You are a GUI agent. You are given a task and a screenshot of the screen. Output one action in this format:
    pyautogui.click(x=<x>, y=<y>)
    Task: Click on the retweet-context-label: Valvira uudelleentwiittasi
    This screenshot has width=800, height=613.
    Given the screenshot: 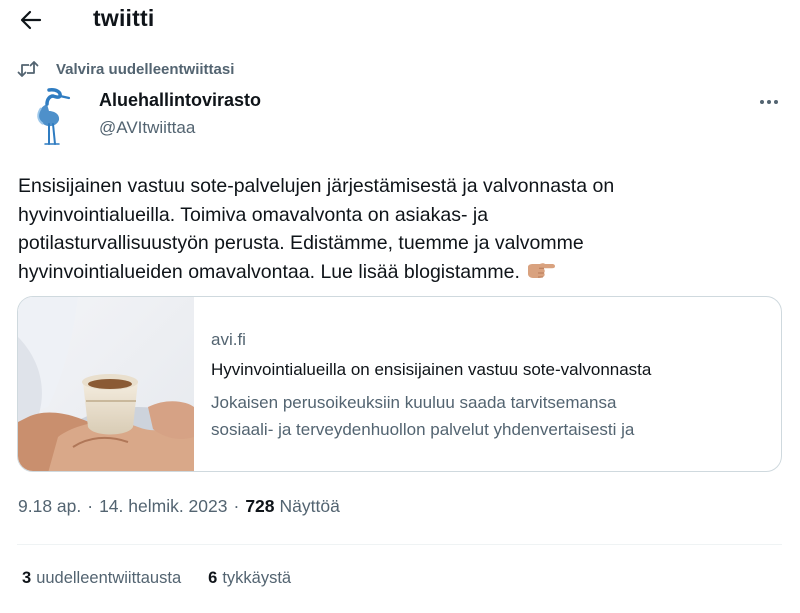 What is the action you would take?
    pyautogui.click(x=145, y=69)
    